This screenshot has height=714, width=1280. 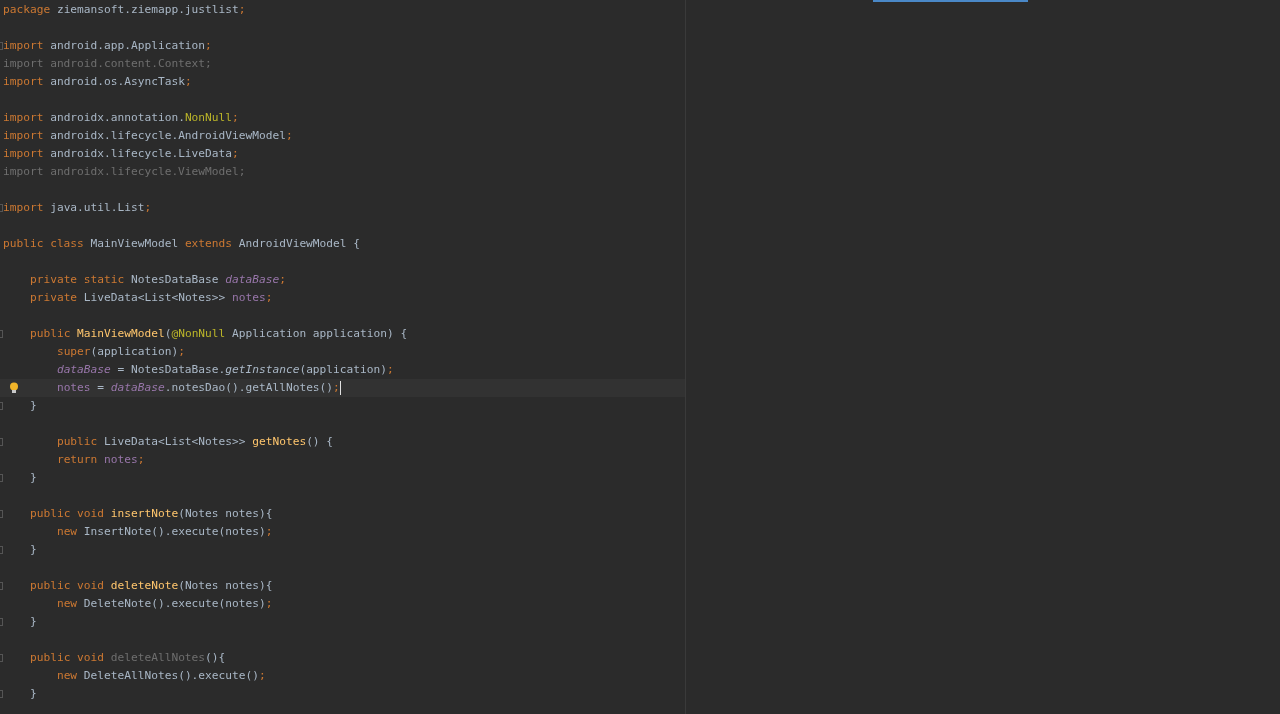 I want to click on code-line: notes = dataBase.notesDao().getAllNotes();, so click(x=198, y=388).